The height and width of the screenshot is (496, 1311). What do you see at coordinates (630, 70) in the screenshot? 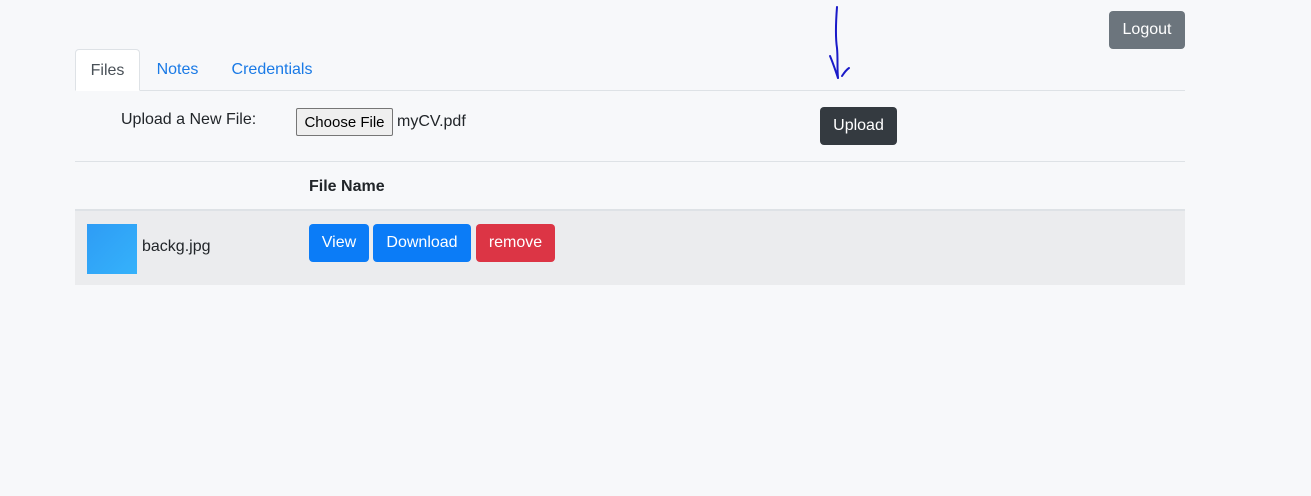
I see `tab-bar: Files Notes Credentials` at bounding box center [630, 70].